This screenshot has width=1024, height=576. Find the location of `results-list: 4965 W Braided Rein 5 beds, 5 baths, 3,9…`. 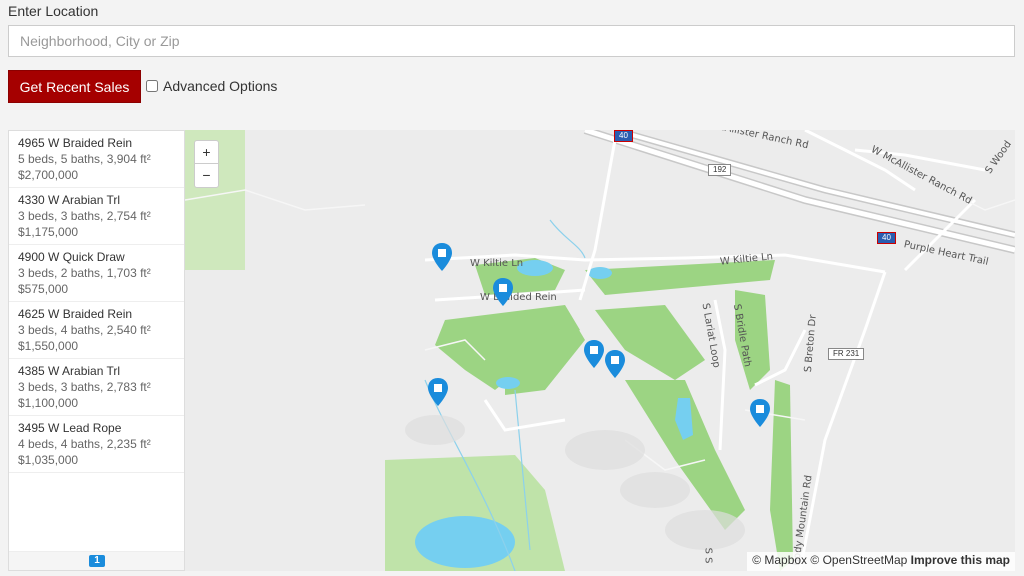

results-list: 4965 W Braided Rein 5 beds, 5 baths, 3,9… is located at coordinates (96, 350).